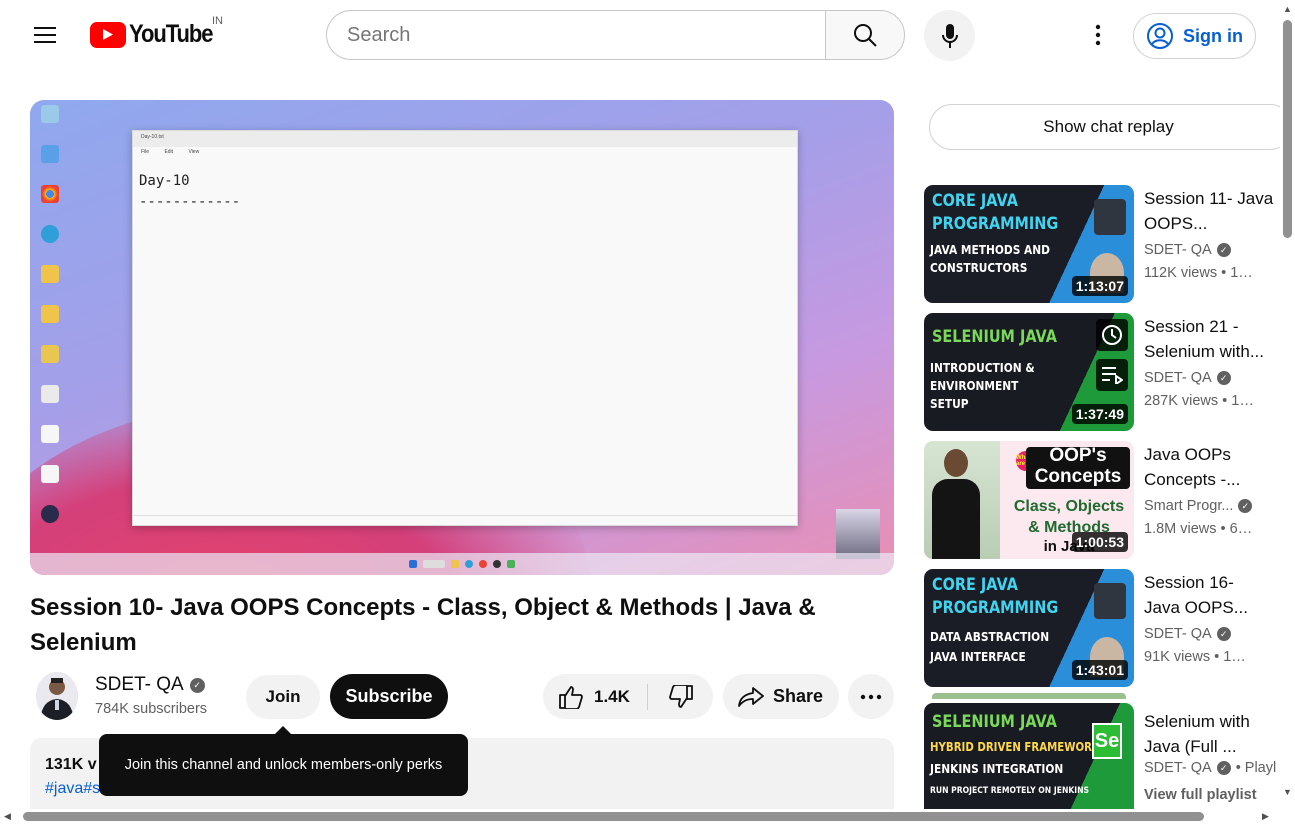  Describe the element at coordinates (7, 816) in the screenshot. I see `scroll-left-arrow-icon: ◀` at that location.